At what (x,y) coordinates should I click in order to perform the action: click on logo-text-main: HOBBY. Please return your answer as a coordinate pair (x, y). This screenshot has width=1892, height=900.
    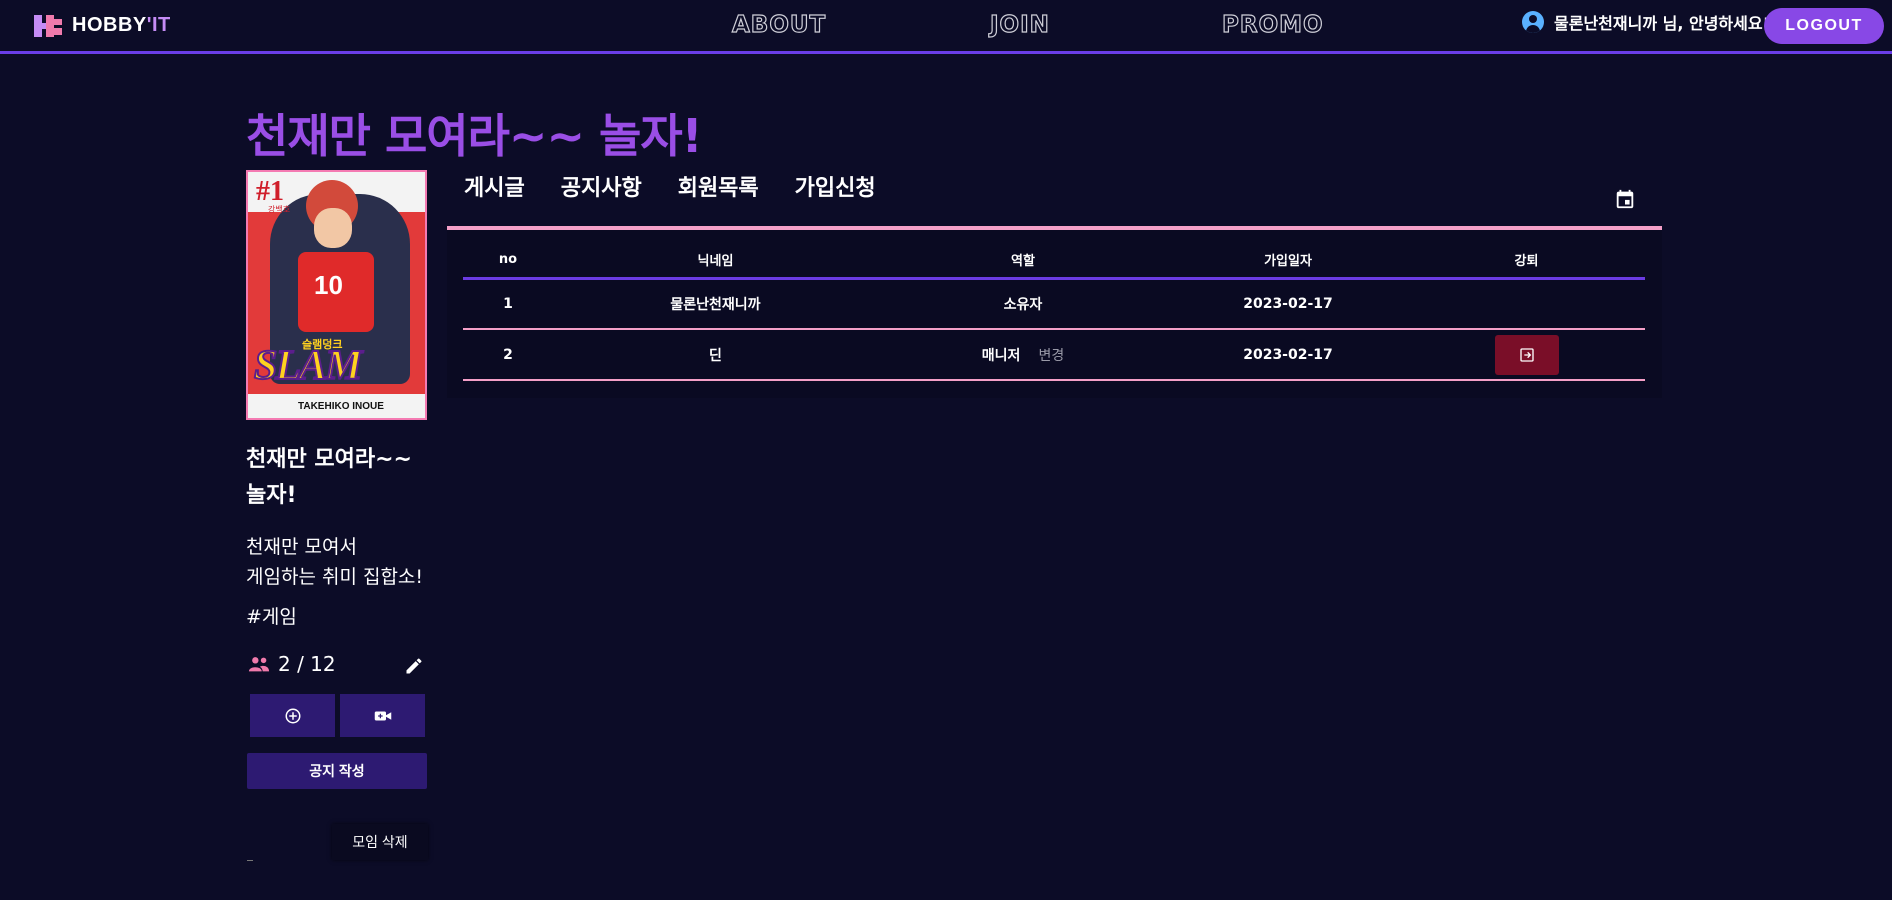
    Looking at the image, I should click on (109, 25).